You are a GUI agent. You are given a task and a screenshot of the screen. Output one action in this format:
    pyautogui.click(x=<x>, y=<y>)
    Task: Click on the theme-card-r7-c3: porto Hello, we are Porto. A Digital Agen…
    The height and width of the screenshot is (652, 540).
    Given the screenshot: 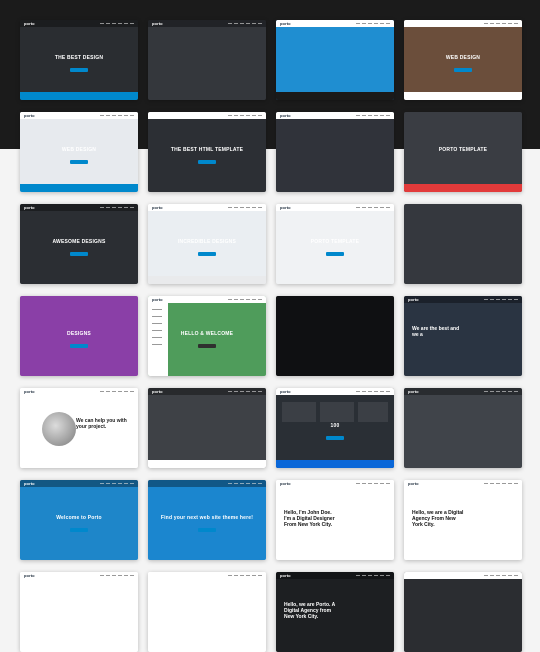 What is the action you would take?
    pyautogui.click(x=335, y=612)
    